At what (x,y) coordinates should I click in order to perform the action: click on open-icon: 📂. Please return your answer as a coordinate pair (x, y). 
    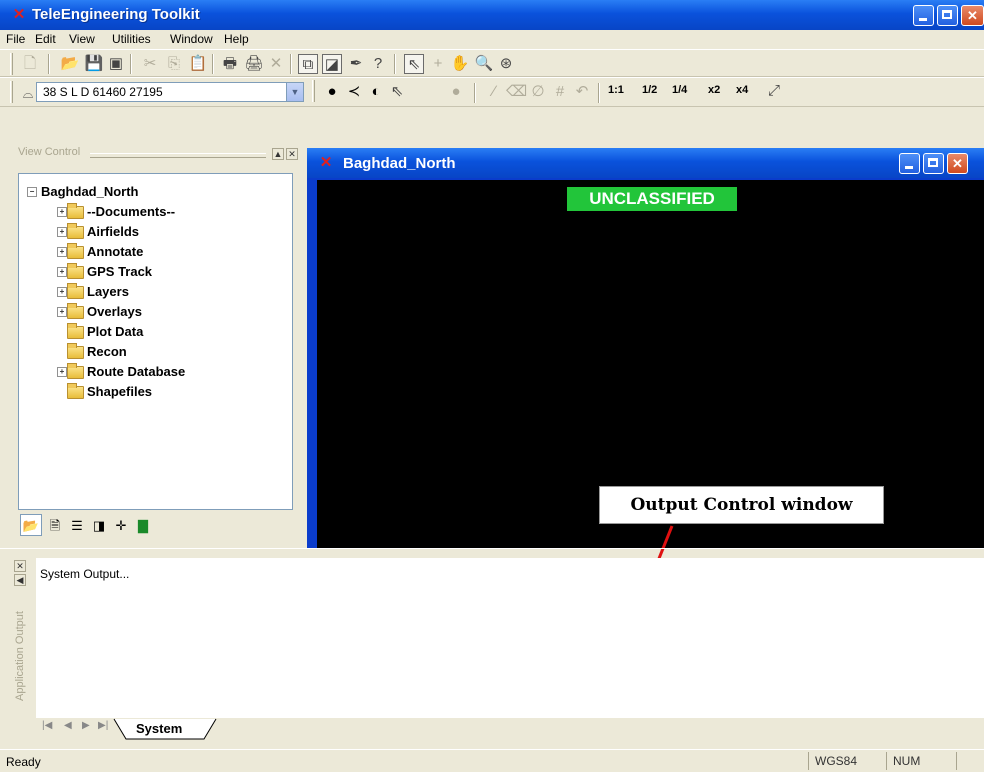
    Looking at the image, I should click on (70, 64).